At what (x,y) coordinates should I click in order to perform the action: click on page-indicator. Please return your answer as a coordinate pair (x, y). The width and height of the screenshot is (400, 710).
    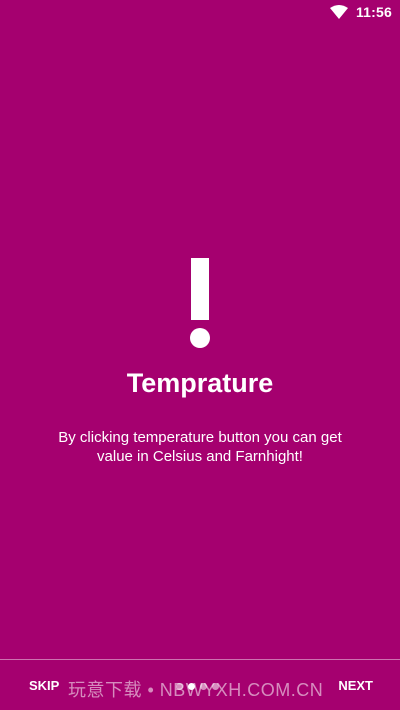
    Looking at the image, I should click on (197, 686).